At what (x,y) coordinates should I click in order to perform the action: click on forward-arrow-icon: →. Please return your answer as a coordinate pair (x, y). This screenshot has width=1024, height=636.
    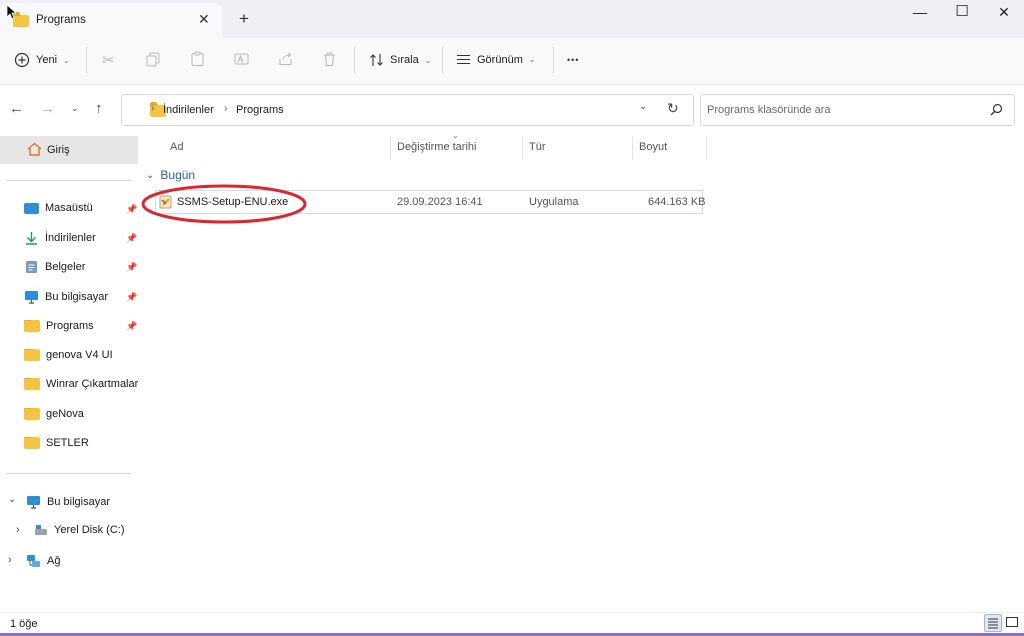
    Looking at the image, I should click on (47, 108).